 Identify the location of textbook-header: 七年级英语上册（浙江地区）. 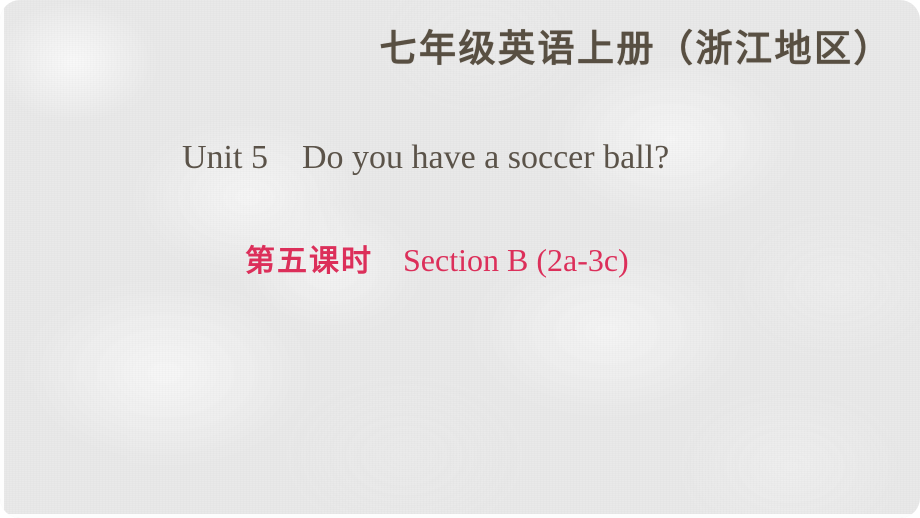
(636, 48).